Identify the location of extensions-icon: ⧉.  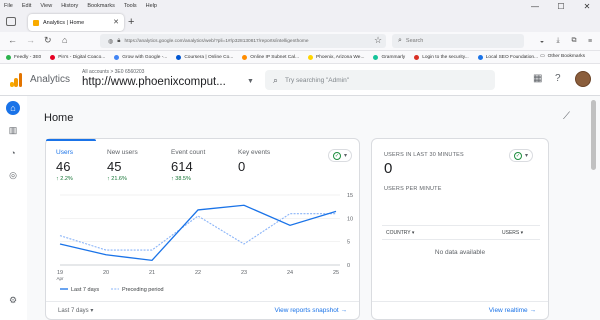
(574, 41).